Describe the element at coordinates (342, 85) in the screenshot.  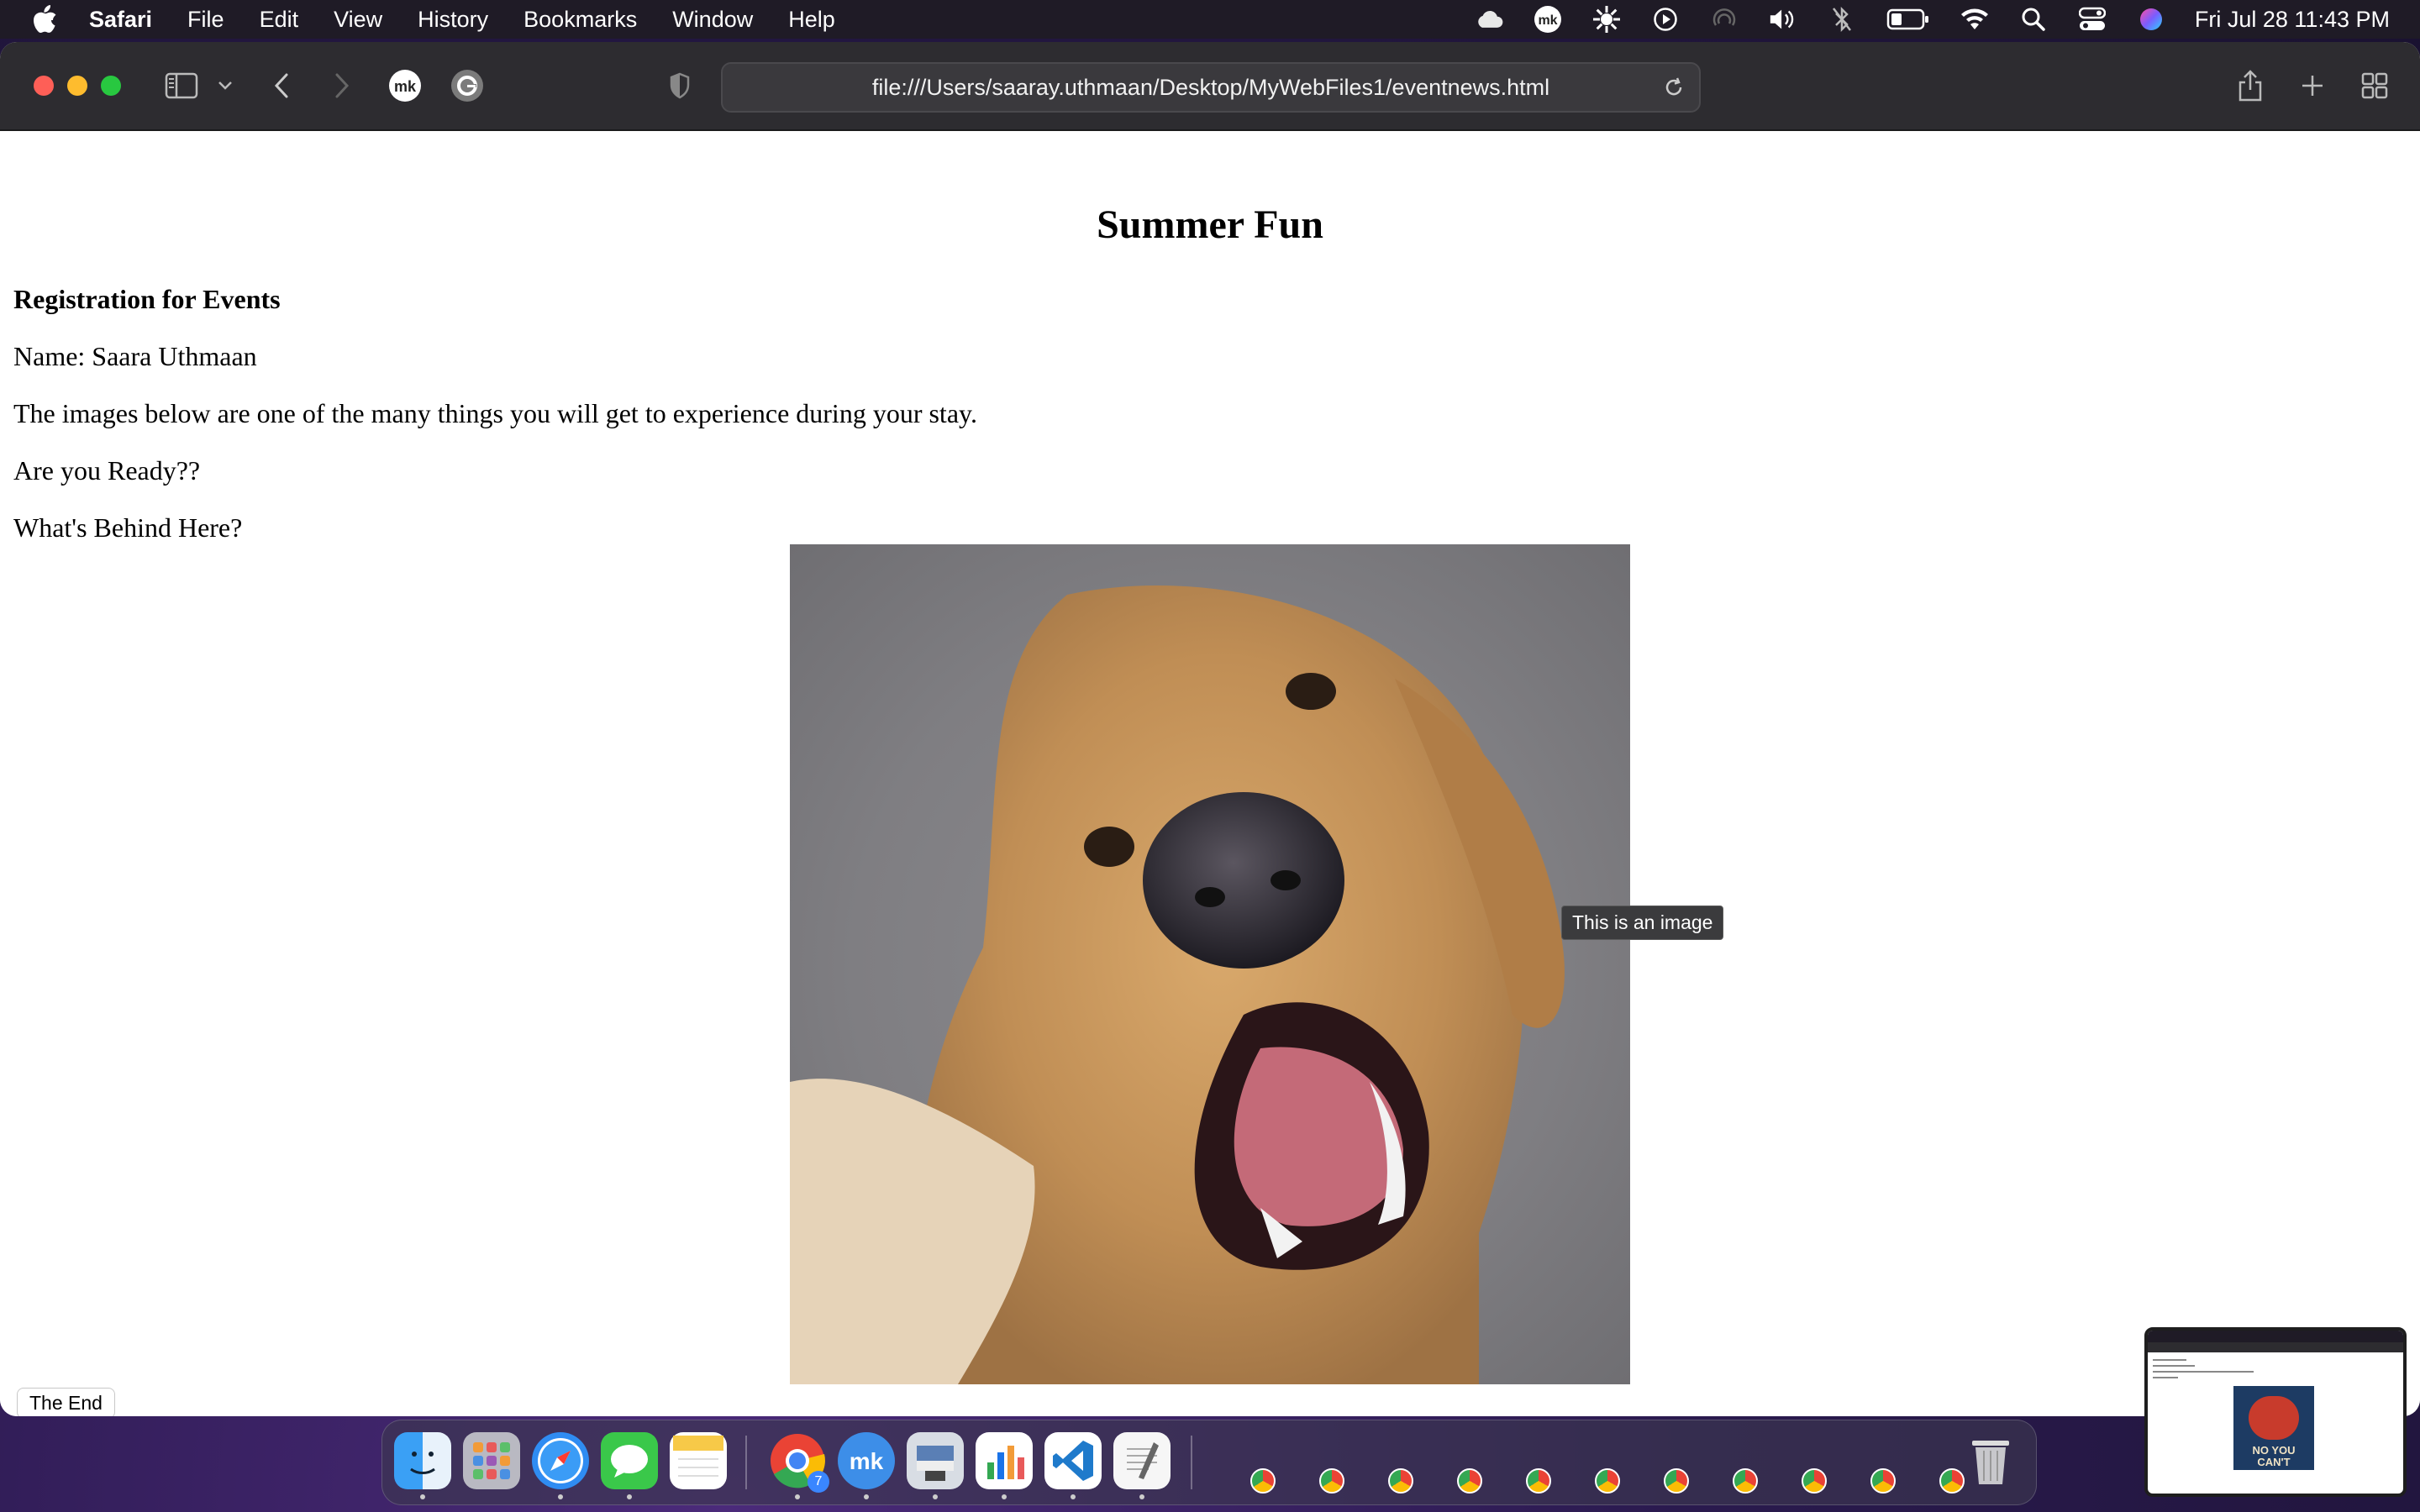
I see `forward-button` at that location.